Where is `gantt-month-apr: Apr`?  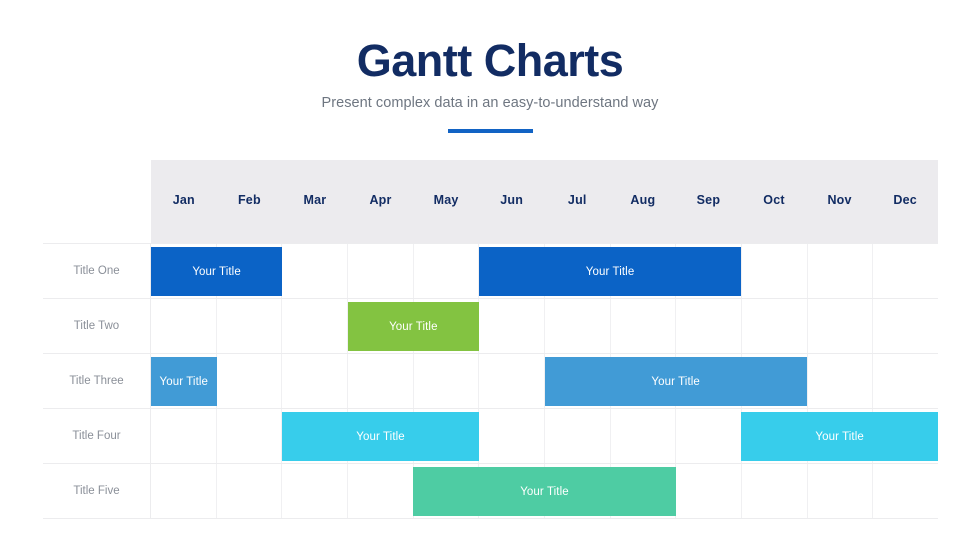
gantt-month-apr: Apr is located at coordinates (380, 200).